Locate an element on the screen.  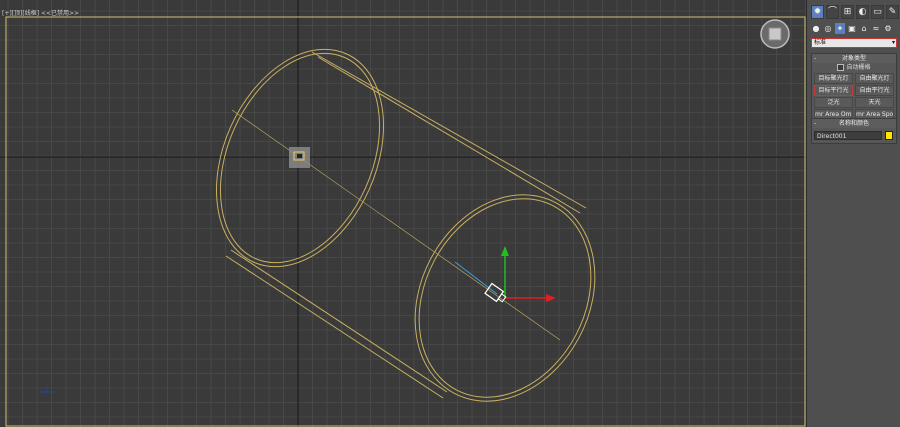
cylinder-edge-bottom is located at coordinates (339, 321).